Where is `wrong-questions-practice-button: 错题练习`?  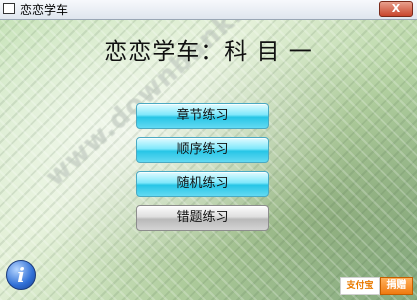
wrong-questions-practice-button: 错题练习 is located at coordinates (202, 218).